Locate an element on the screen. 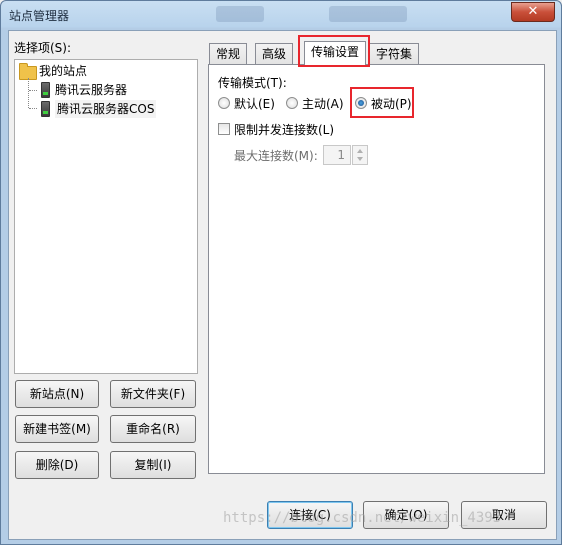 The image size is (562, 545). new-folder-button: 新文件夹(F) is located at coordinates (153, 394).